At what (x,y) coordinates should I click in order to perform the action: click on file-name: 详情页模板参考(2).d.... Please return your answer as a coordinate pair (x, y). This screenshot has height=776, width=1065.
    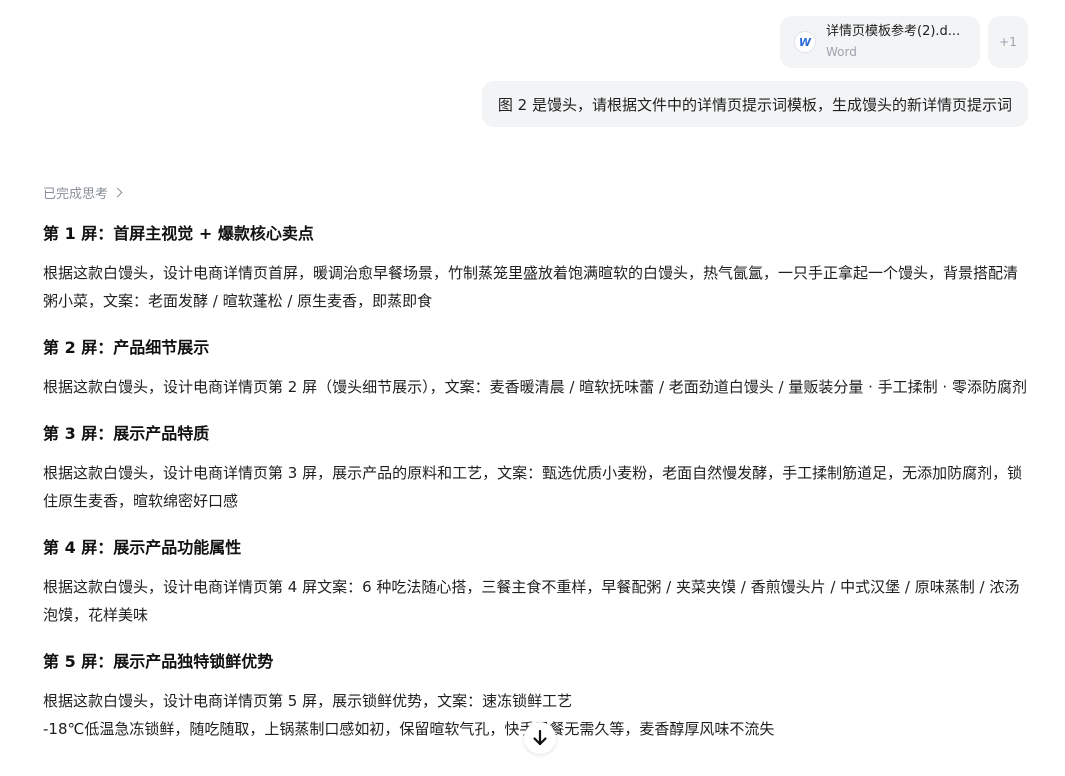
    Looking at the image, I should click on (893, 31).